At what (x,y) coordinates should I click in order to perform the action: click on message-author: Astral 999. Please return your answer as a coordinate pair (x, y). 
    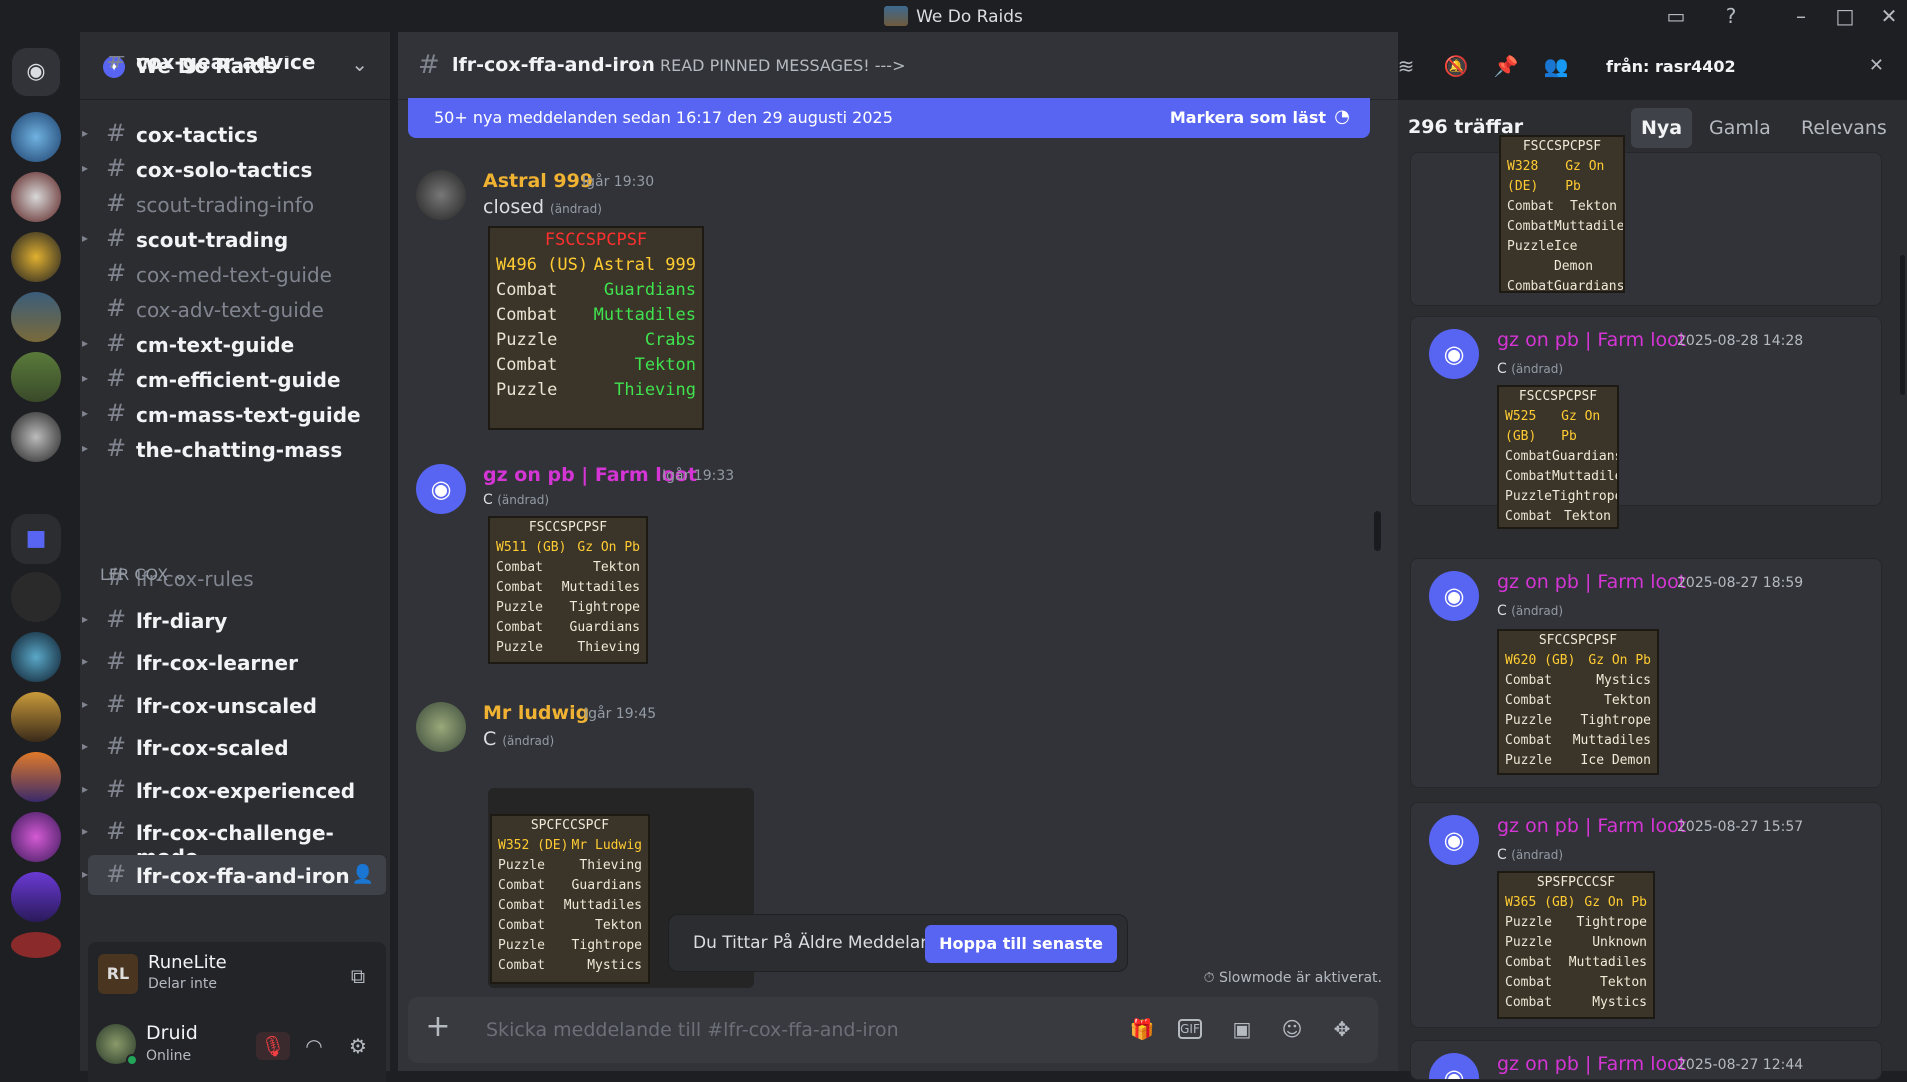
    Looking at the image, I should click on (538, 181).